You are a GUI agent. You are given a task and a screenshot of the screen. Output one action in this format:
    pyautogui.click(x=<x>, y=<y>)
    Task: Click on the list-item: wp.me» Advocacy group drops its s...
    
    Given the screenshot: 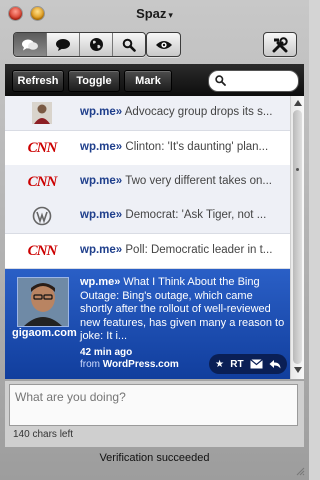 What is the action you would take?
    pyautogui.click(x=147, y=113)
    